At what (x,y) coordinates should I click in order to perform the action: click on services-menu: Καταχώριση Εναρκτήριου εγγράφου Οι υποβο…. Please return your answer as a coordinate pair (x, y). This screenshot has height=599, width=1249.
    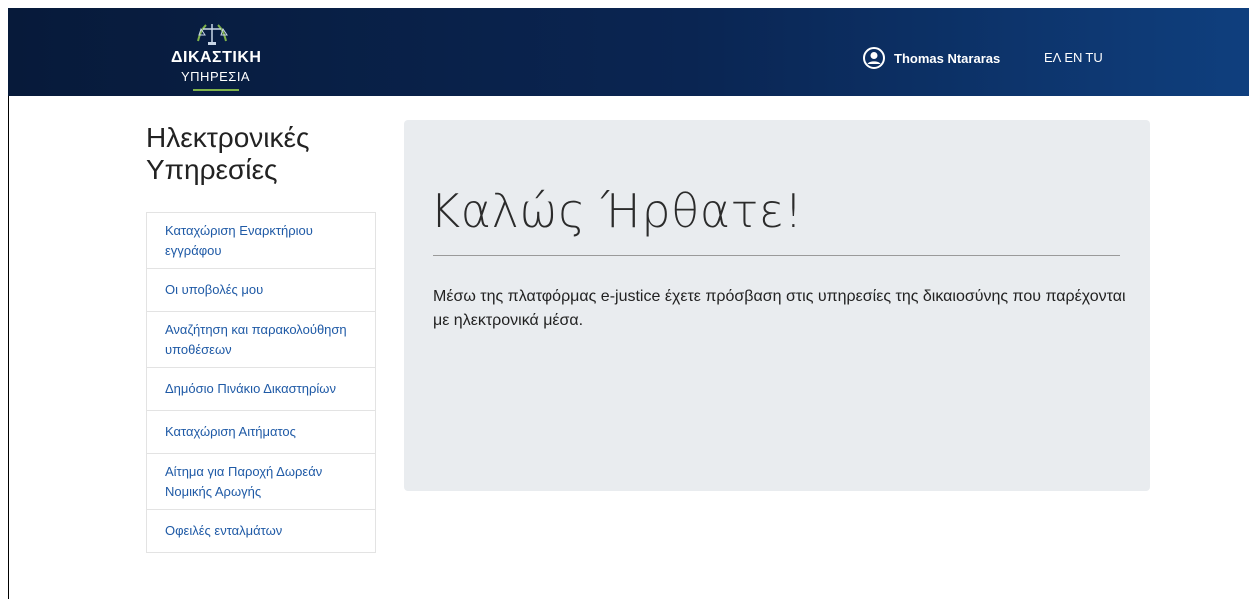
    Looking at the image, I should click on (261, 382).